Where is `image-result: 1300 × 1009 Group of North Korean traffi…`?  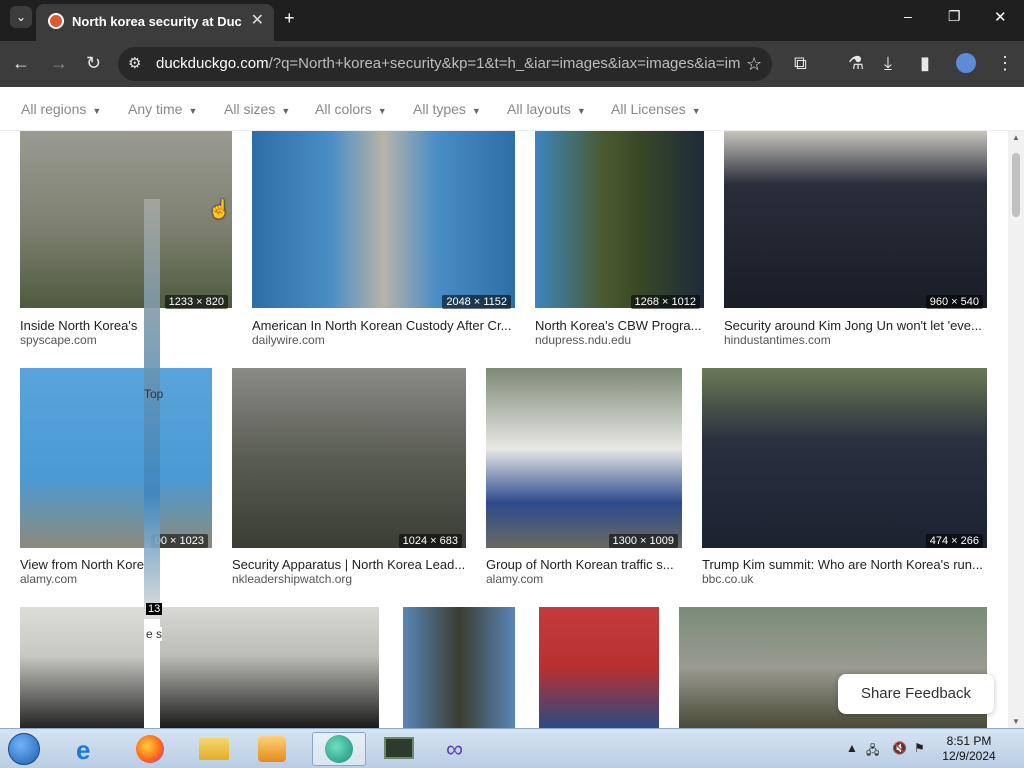 image-result: 1300 × 1009 Group of North Korean traffi… is located at coordinates (584, 478).